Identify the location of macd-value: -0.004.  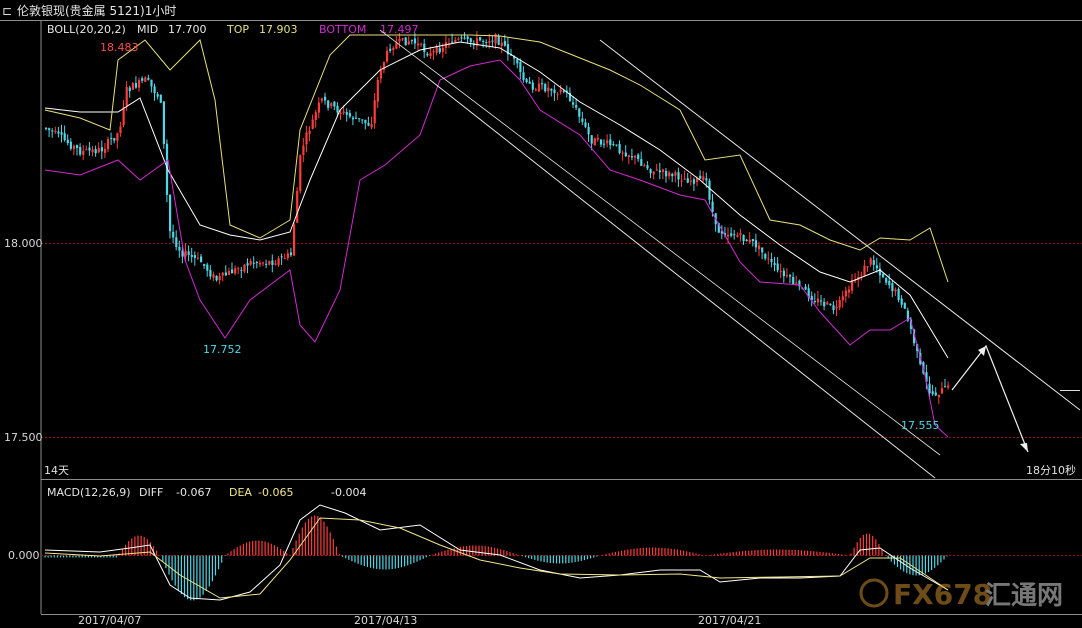
(348, 492).